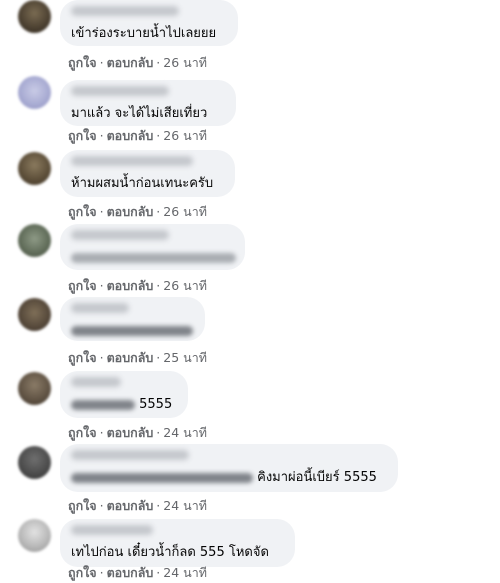 The height and width of the screenshot is (583, 500). I want to click on comment-bubble: ห้ามผสมน้ำก่อนเทนะครับ, so click(147, 173).